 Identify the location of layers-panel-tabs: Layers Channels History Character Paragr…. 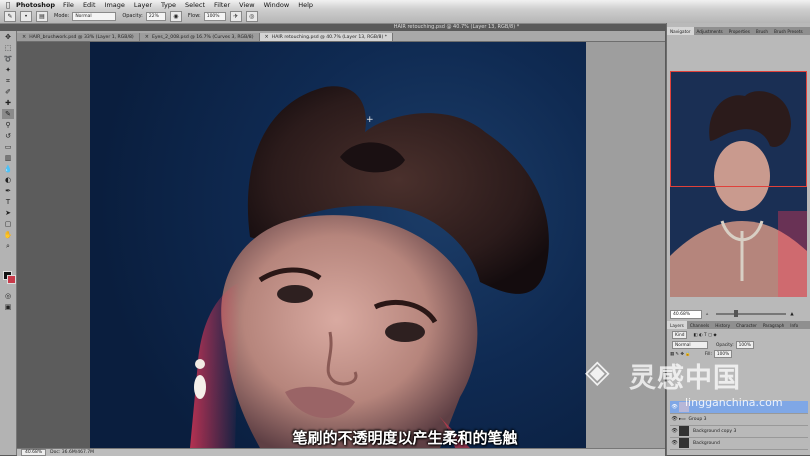
(738, 325).